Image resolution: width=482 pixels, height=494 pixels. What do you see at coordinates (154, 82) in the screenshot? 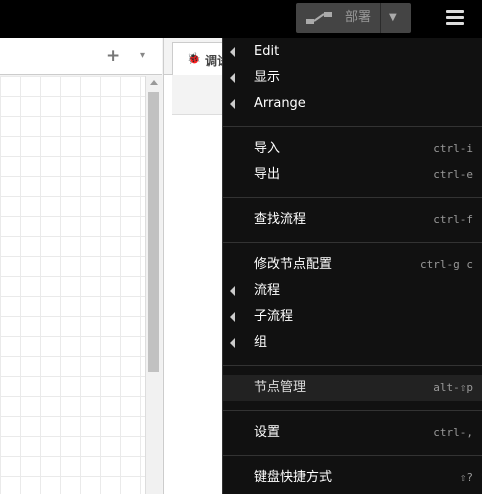
I see `scroll-up-icon` at bounding box center [154, 82].